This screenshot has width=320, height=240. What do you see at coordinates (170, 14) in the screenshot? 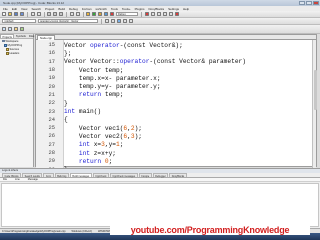
I see `step-out-icon` at bounding box center [170, 14].